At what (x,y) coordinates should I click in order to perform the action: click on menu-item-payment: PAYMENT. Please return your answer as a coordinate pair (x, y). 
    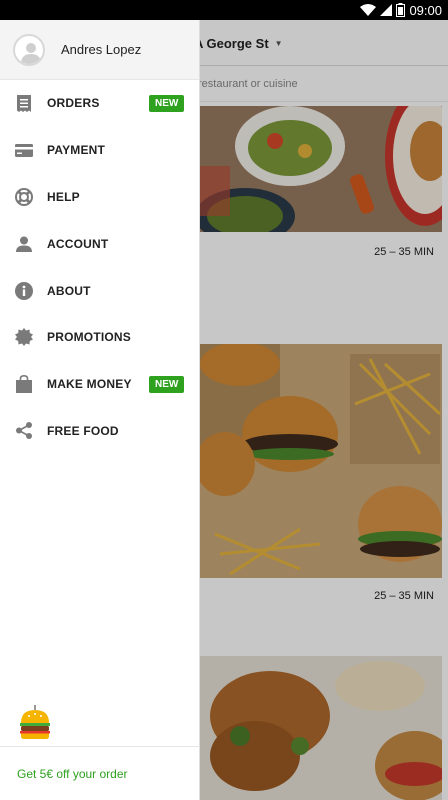
    Looking at the image, I should click on (99, 150).